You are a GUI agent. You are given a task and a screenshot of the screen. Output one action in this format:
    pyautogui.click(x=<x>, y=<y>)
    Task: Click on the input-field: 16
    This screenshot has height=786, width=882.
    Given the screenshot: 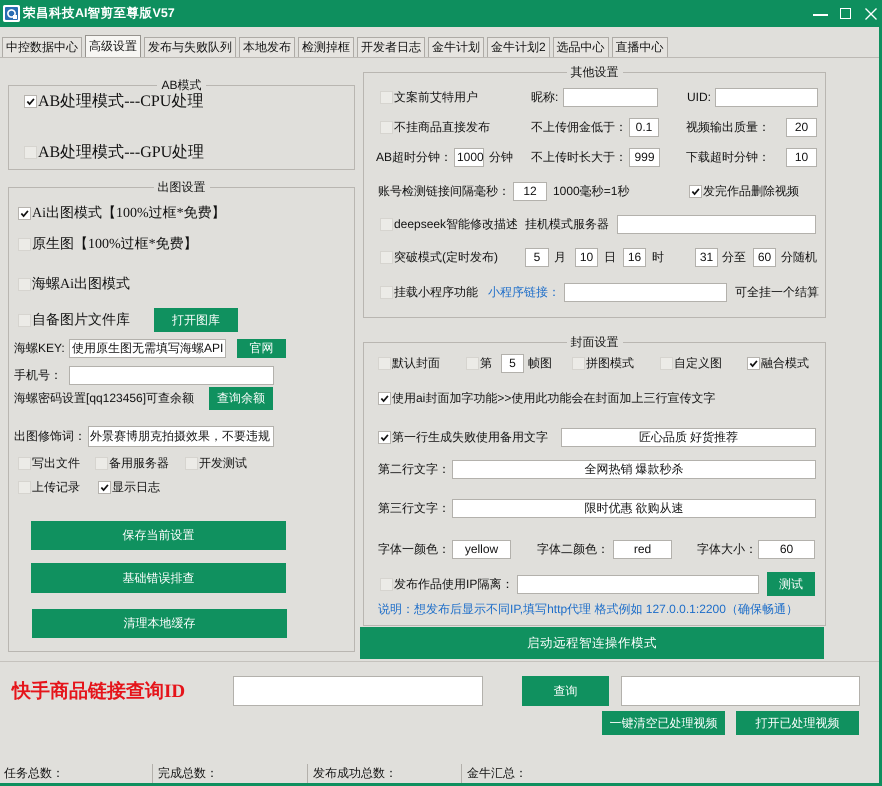 What is the action you would take?
    pyautogui.click(x=634, y=257)
    